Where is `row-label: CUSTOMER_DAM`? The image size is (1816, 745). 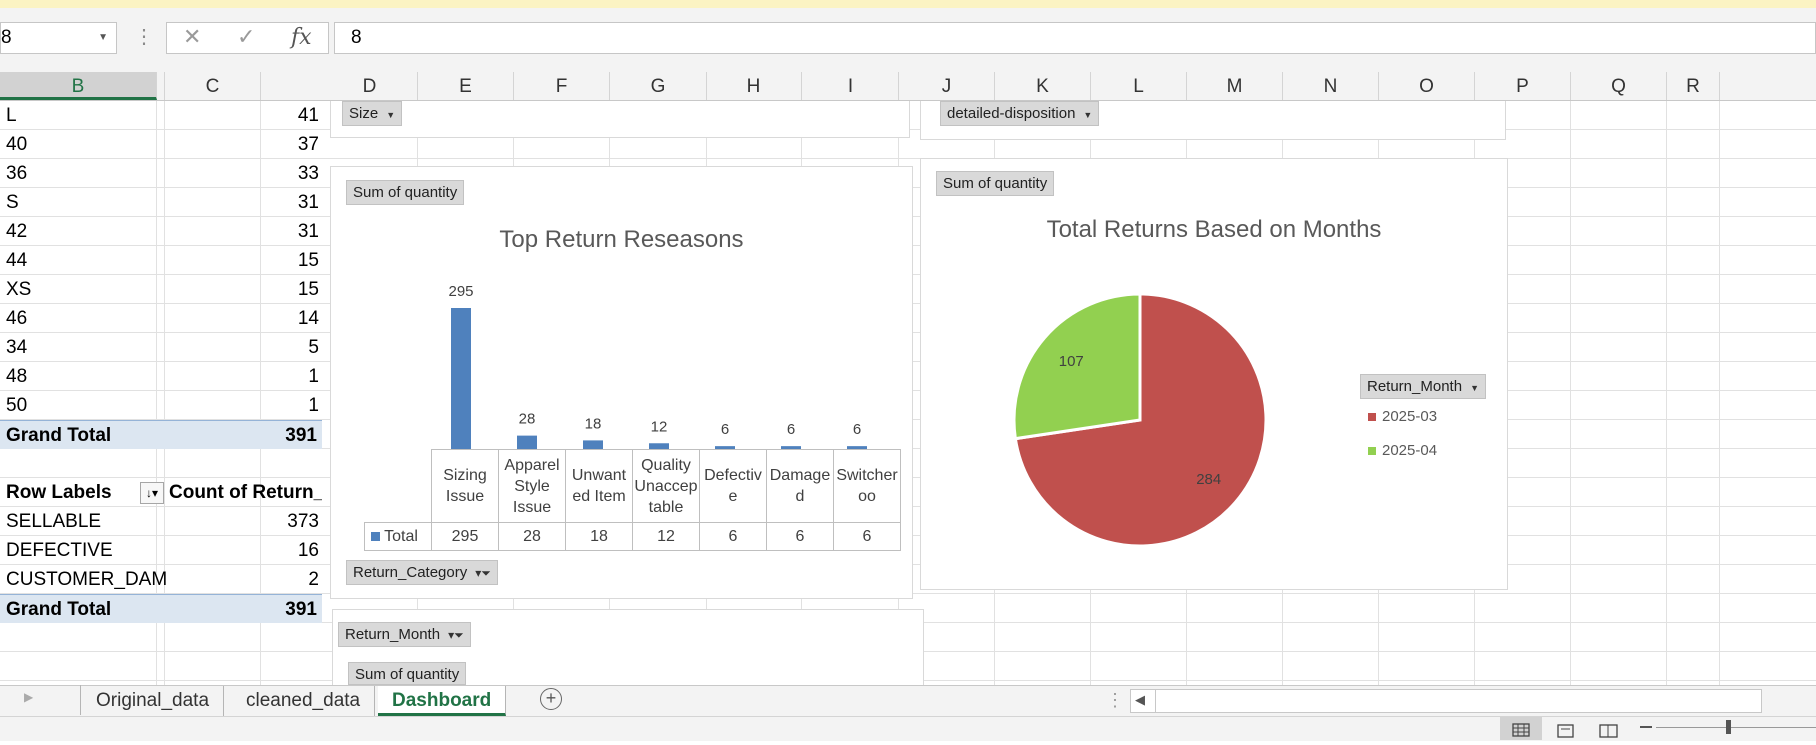 row-label: CUSTOMER_DAM is located at coordinates (86, 579).